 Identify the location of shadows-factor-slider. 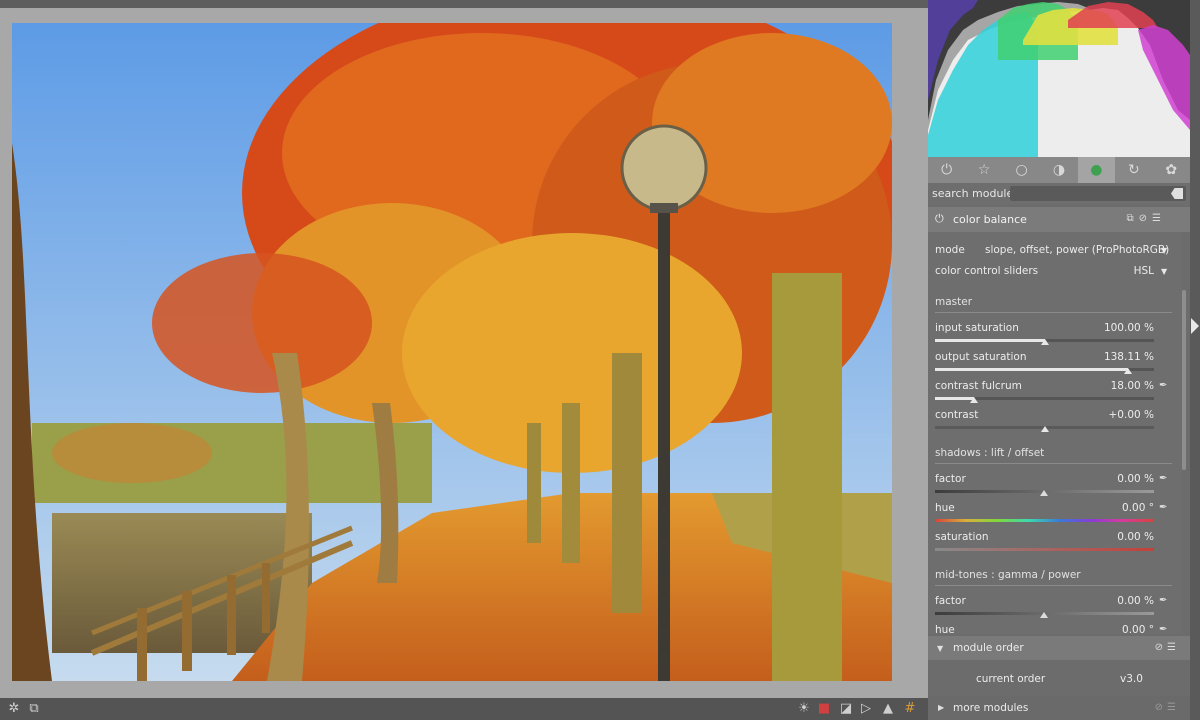
(1044, 493).